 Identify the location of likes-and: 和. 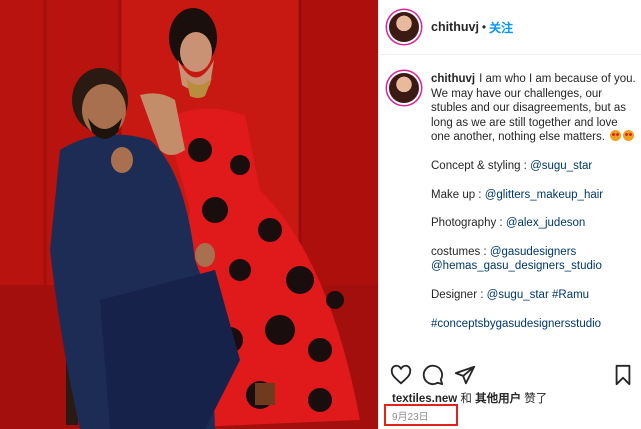
(466, 399).